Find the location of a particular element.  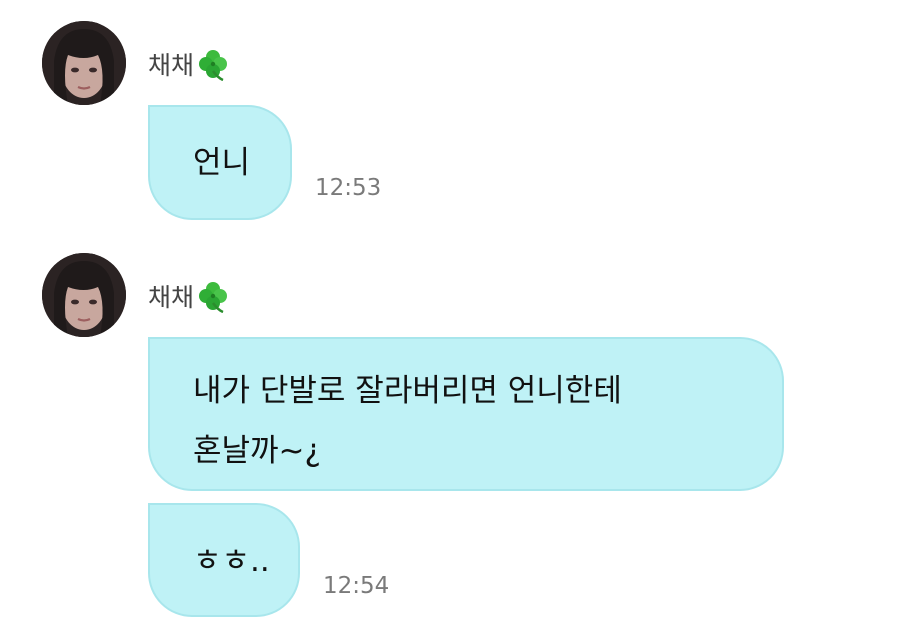

message-bubble: 언니 is located at coordinates (220, 162).